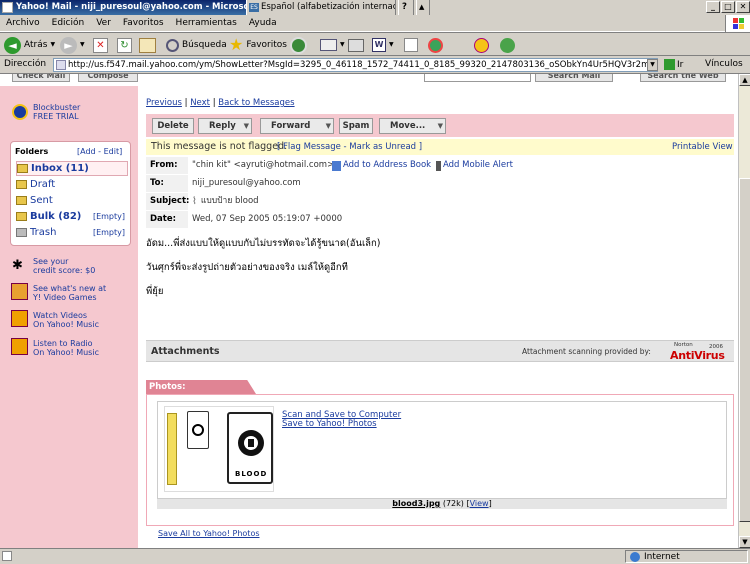  Describe the element at coordinates (225, 126) in the screenshot. I see `reply-button: Reply ▼` at that location.